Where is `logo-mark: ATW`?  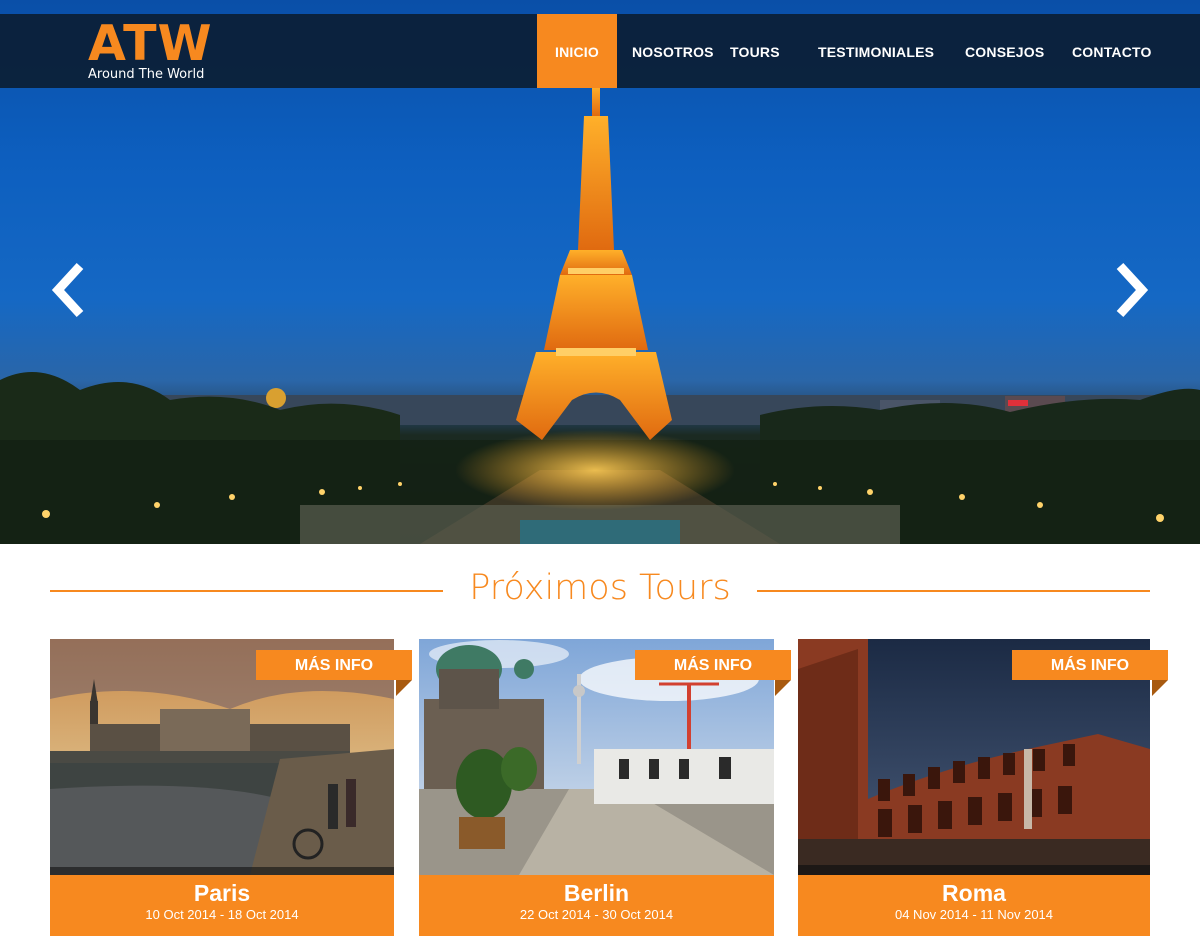 logo-mark: ATW is located at coordinates (150, 43).